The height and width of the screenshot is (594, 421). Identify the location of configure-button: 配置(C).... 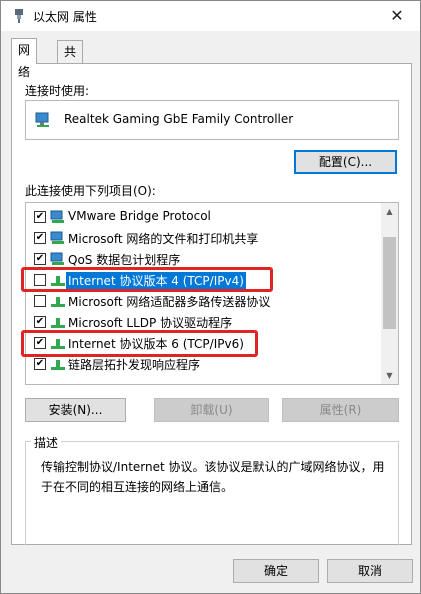
(345, 162).